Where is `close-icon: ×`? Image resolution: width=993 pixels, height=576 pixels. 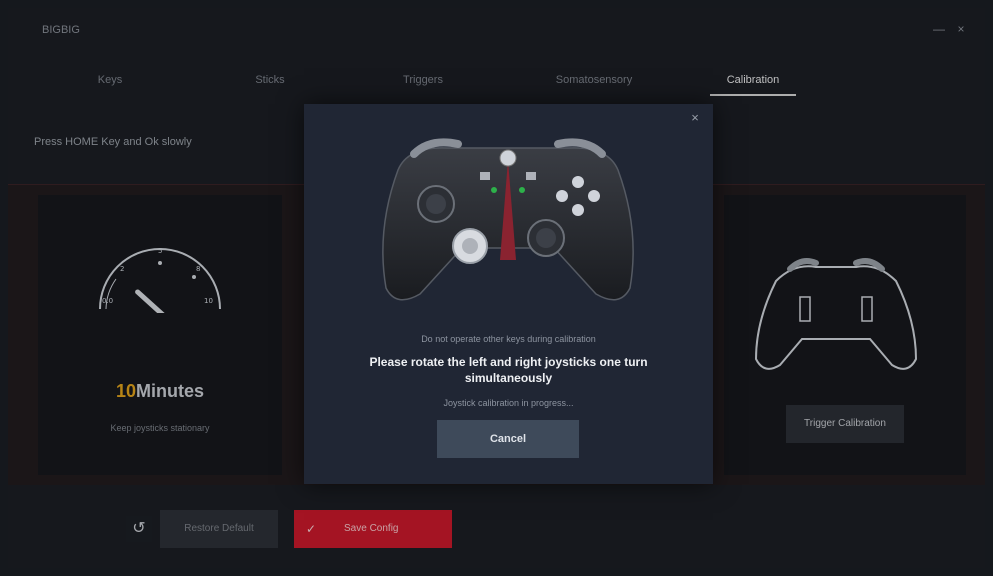 close-icon: × is located at coordinates (695, 118).